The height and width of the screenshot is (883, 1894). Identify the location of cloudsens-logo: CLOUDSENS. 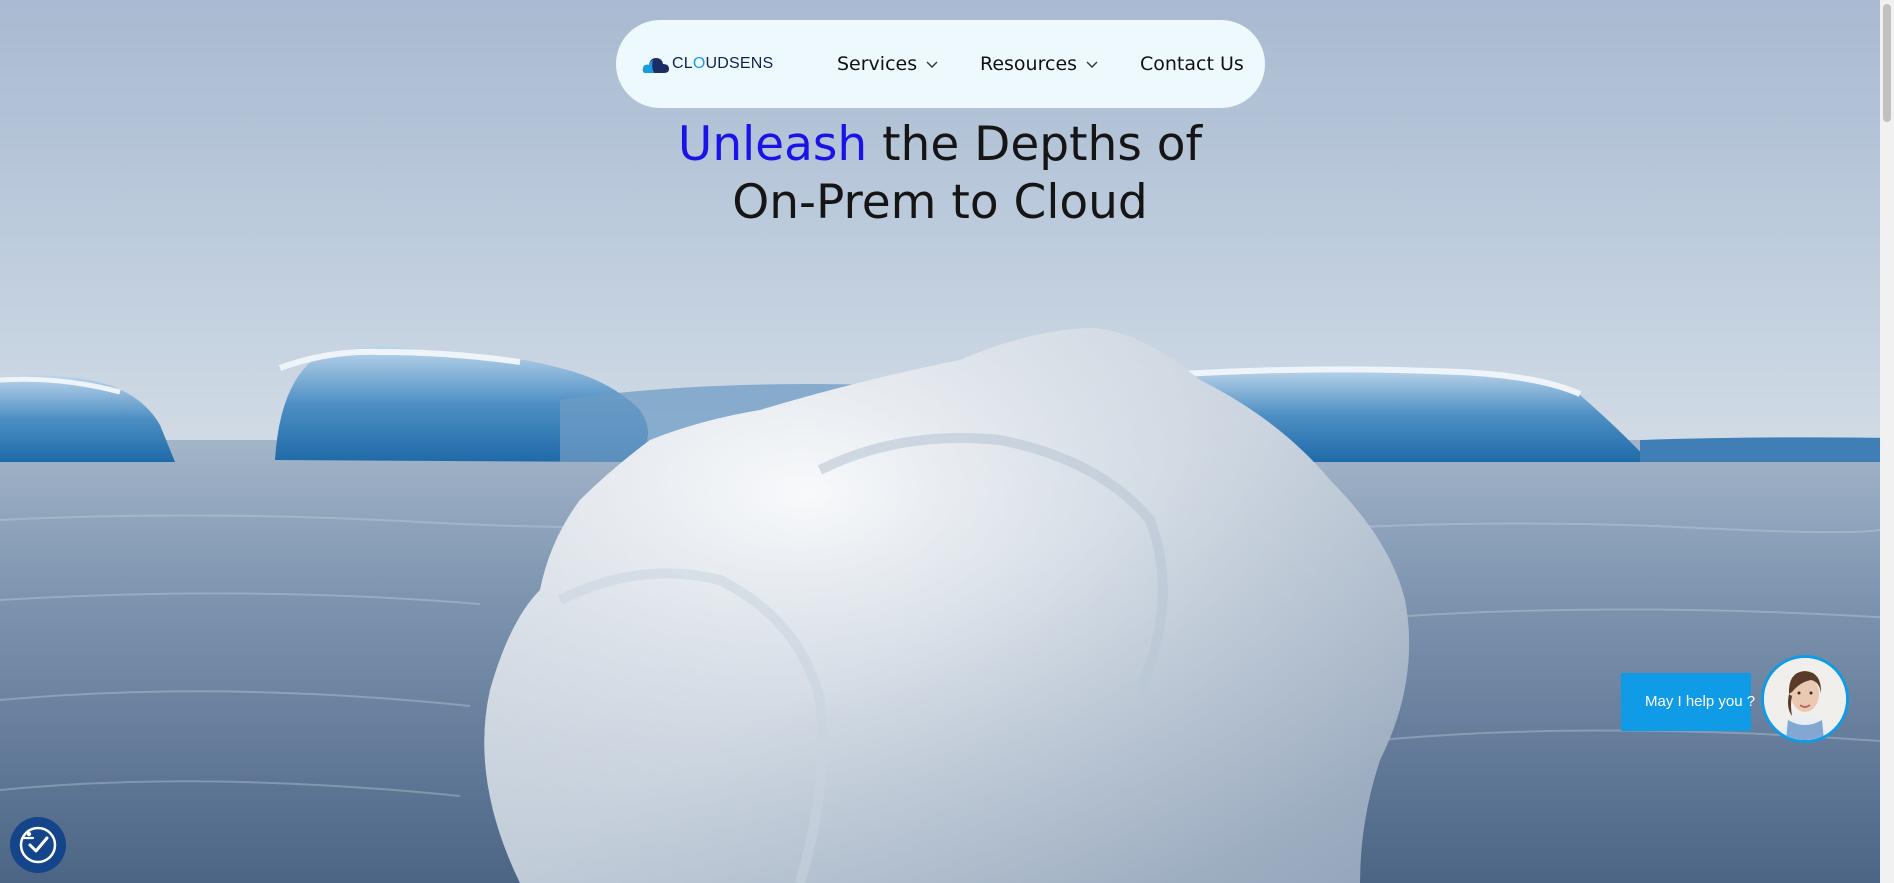
(707, 64).